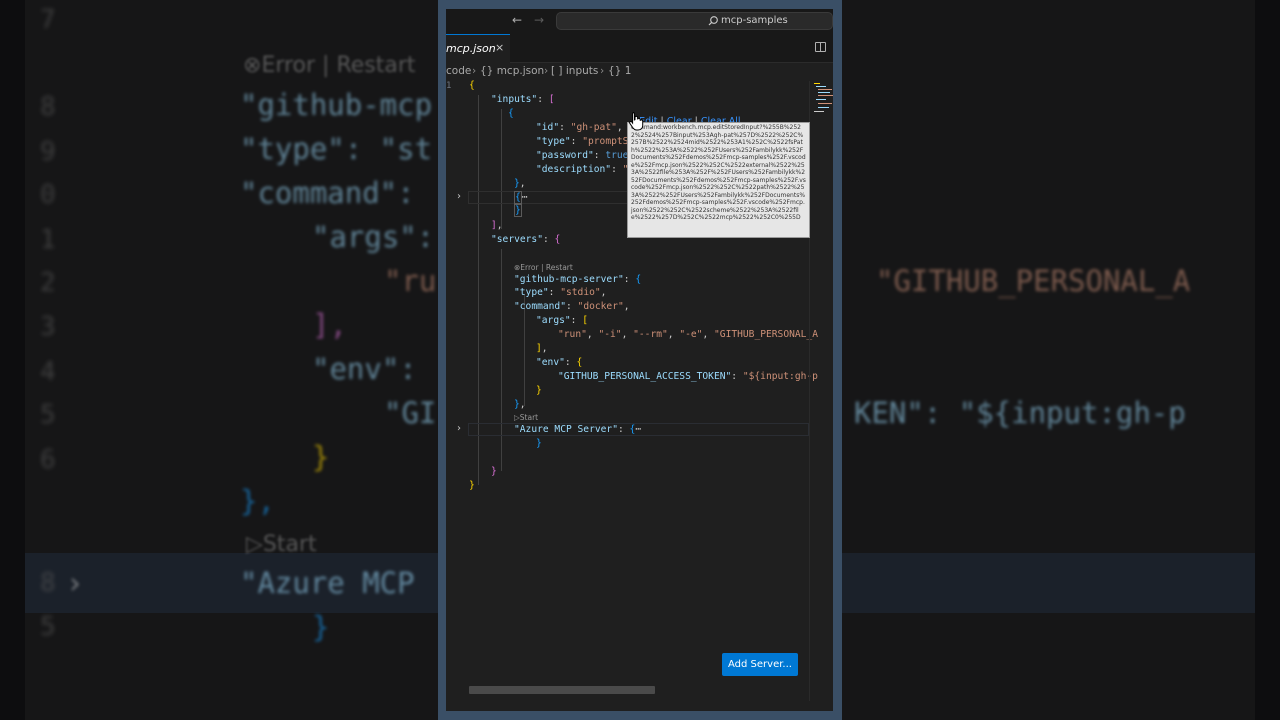  Describe the element at coordinates (48, 195) in the screenshot. I see `bg-line-number: 0` at that location.